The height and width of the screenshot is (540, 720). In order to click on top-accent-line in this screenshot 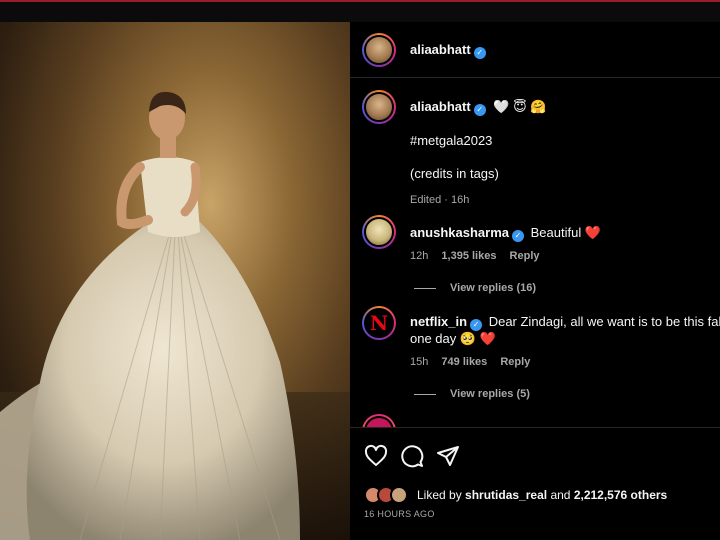, I will do `click(360, 1)`.